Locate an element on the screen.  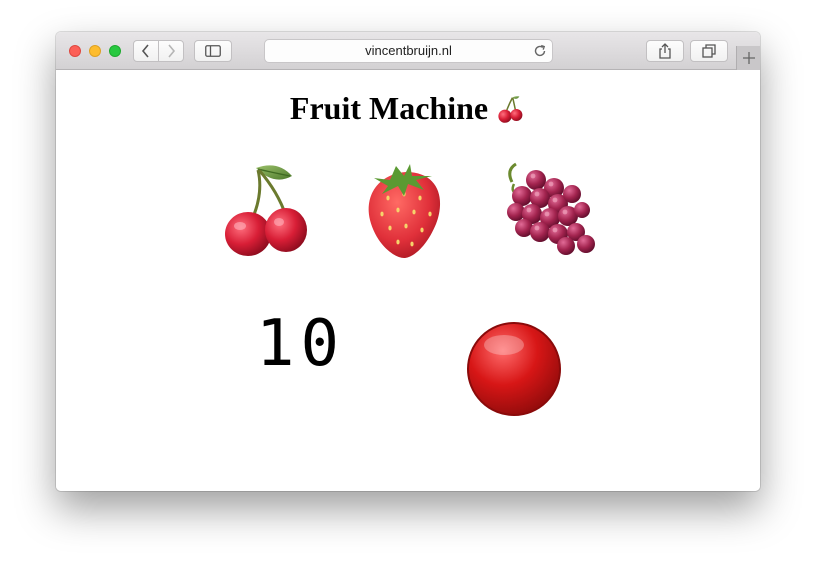
share-icon is located at coordinates (665, 51).